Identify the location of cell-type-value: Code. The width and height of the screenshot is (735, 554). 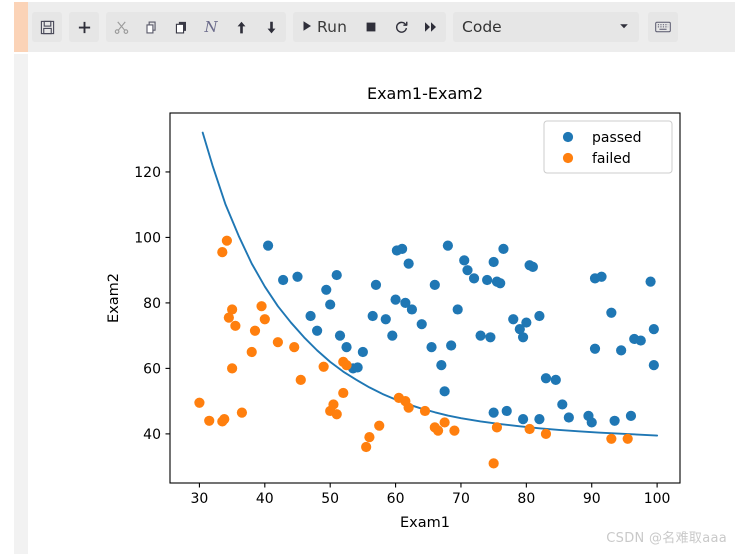
(482, 27).